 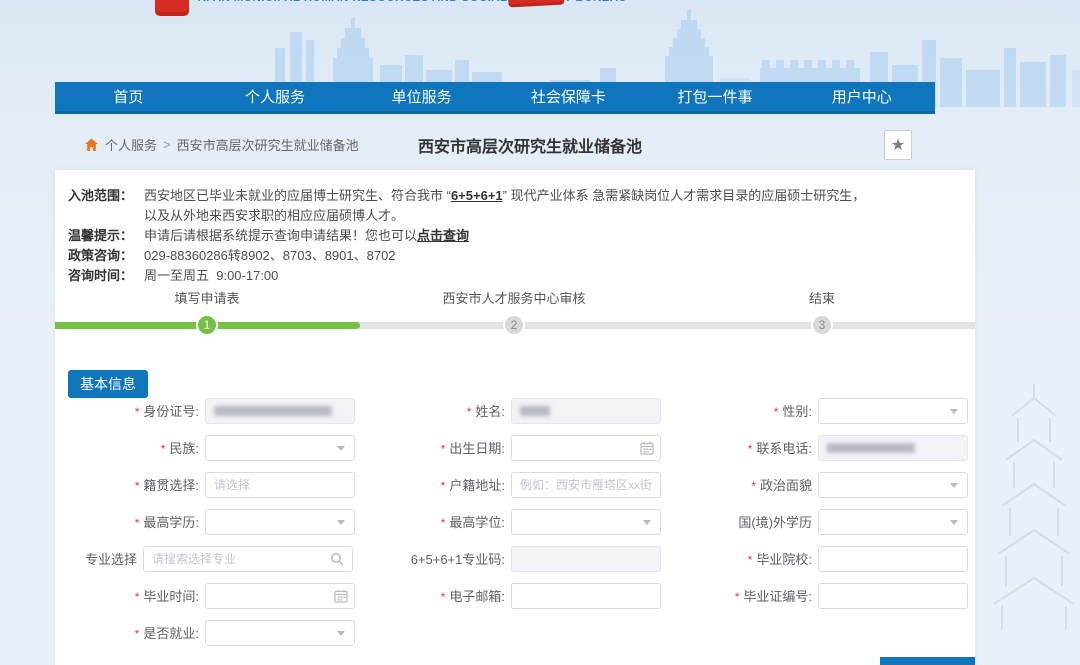 I want to click on nav-package-services: 打包一件事, so click(x=715, y=96).